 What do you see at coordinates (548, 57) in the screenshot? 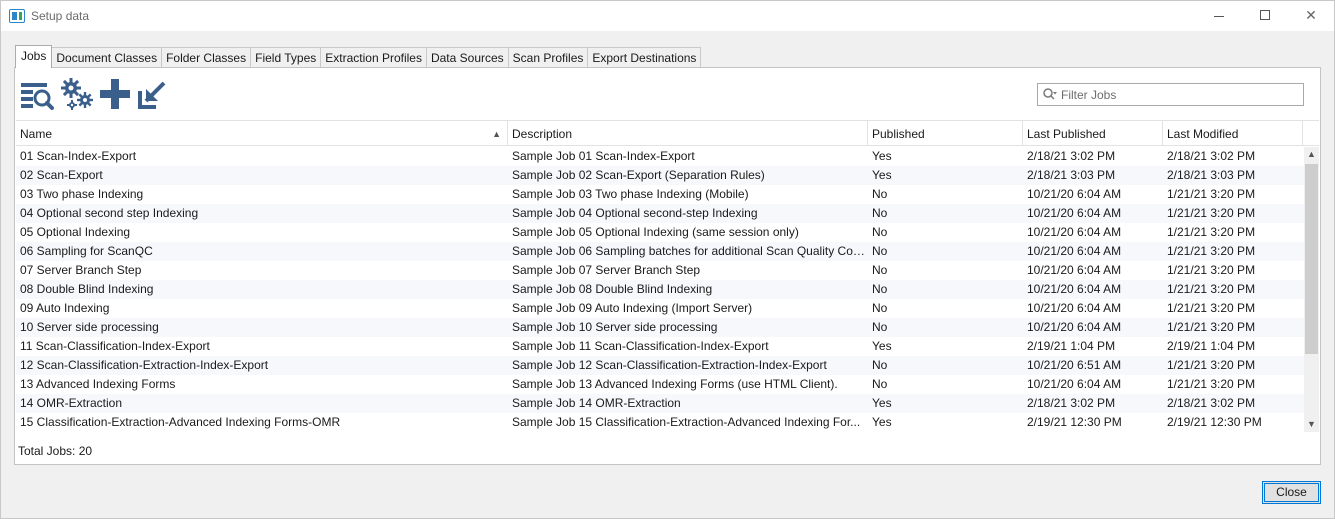
I see `tab-scan-profiles: Scan Profiles` at bounding box center [548, 57].